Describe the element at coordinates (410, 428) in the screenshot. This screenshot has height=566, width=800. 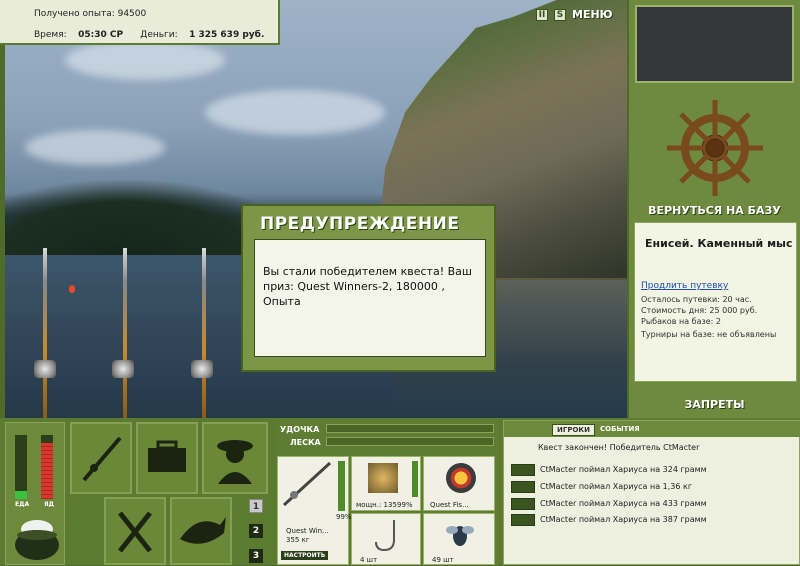
I see `rod-tension-bar` at that location.